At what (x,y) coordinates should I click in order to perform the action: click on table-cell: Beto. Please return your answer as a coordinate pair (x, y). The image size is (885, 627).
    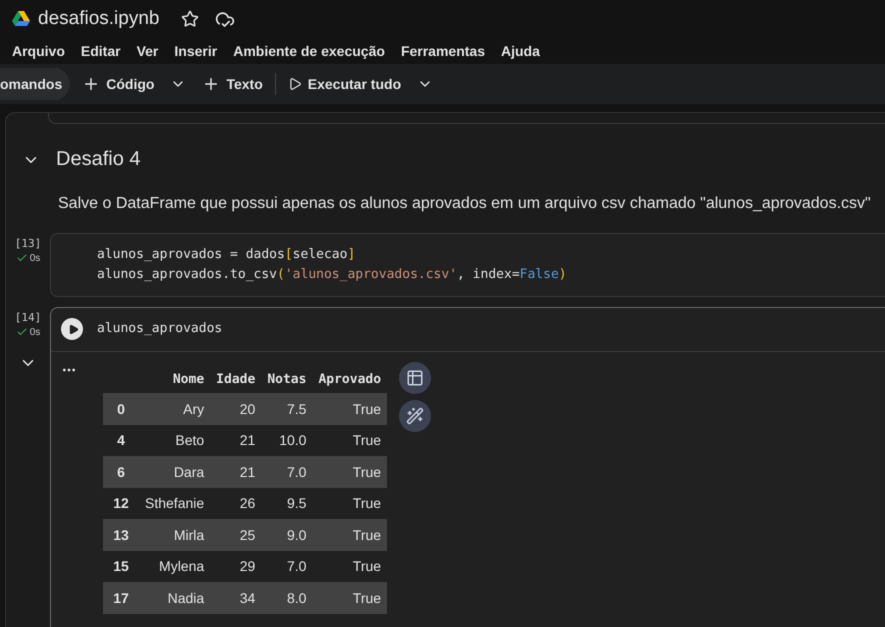
    Looking at the image, I should click on (174, 440).